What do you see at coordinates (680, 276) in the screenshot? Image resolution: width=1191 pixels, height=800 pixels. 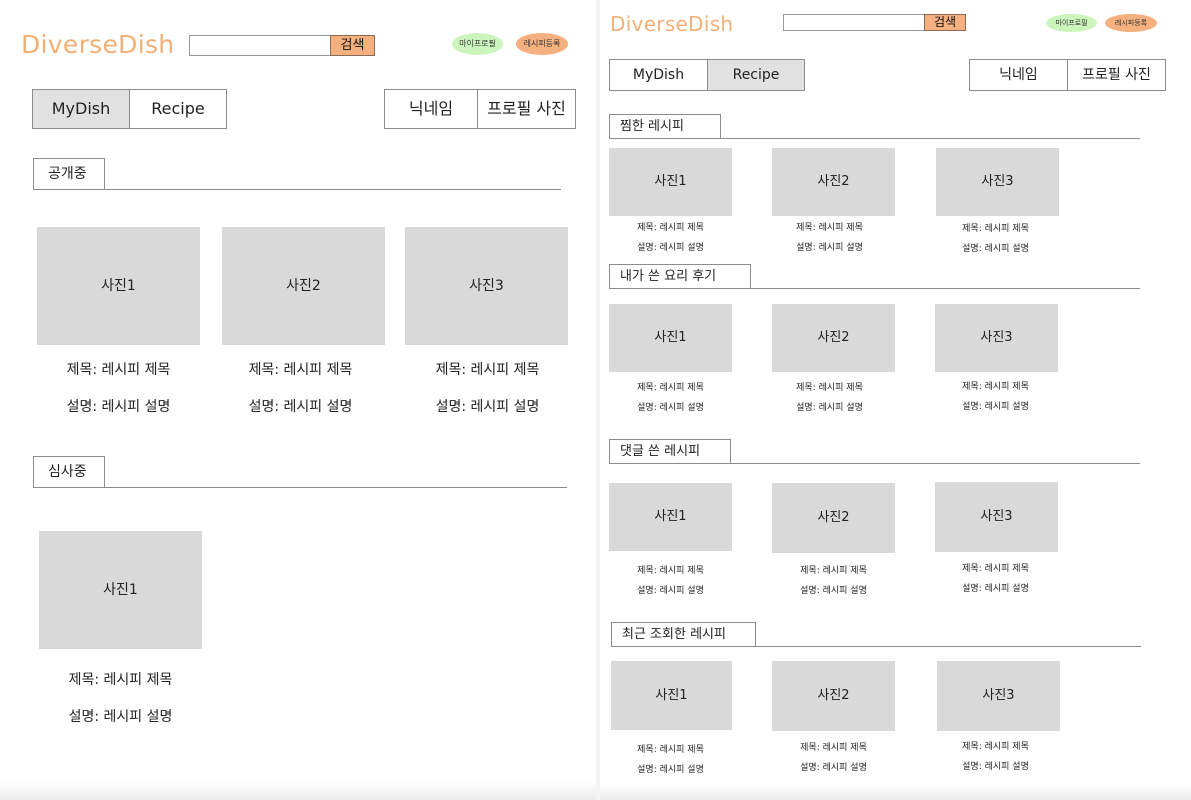 I see `section-title-my-reviews: 내가 쓴 요리 후기` at bounding box center [680, 276].